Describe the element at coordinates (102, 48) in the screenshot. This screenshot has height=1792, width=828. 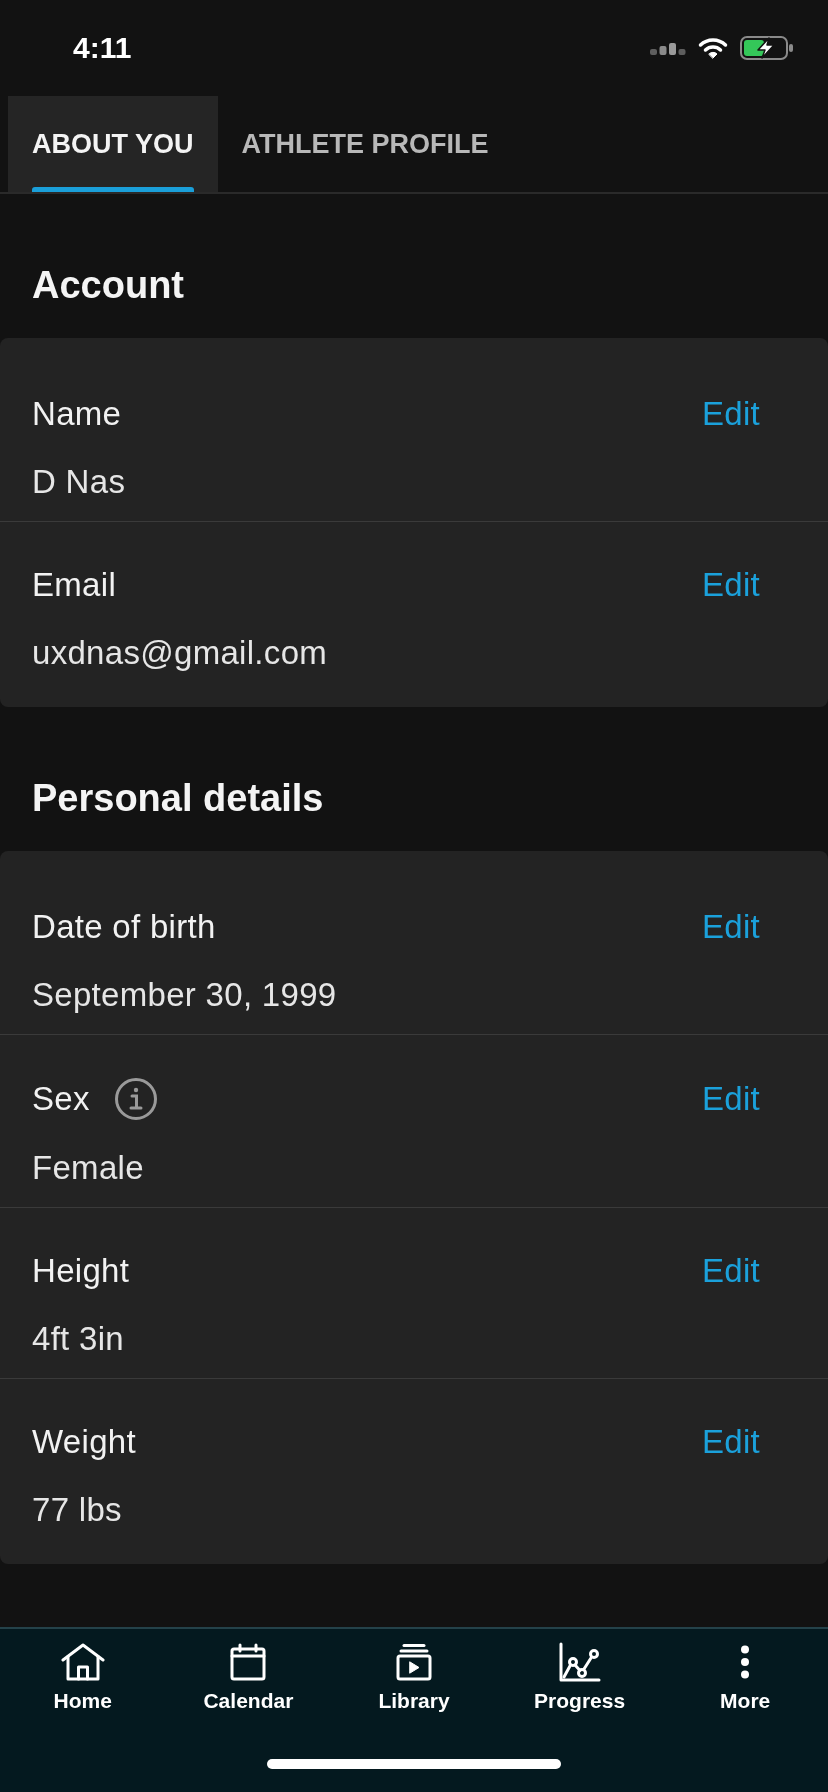
I see `status-time: 4:11` at that location.